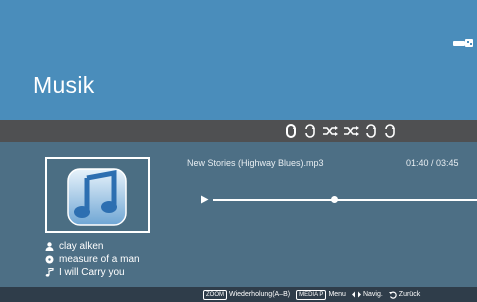 This screenshot has width=477, height=302. I want to click on navigation-arrows-icon, so click(356, 294).